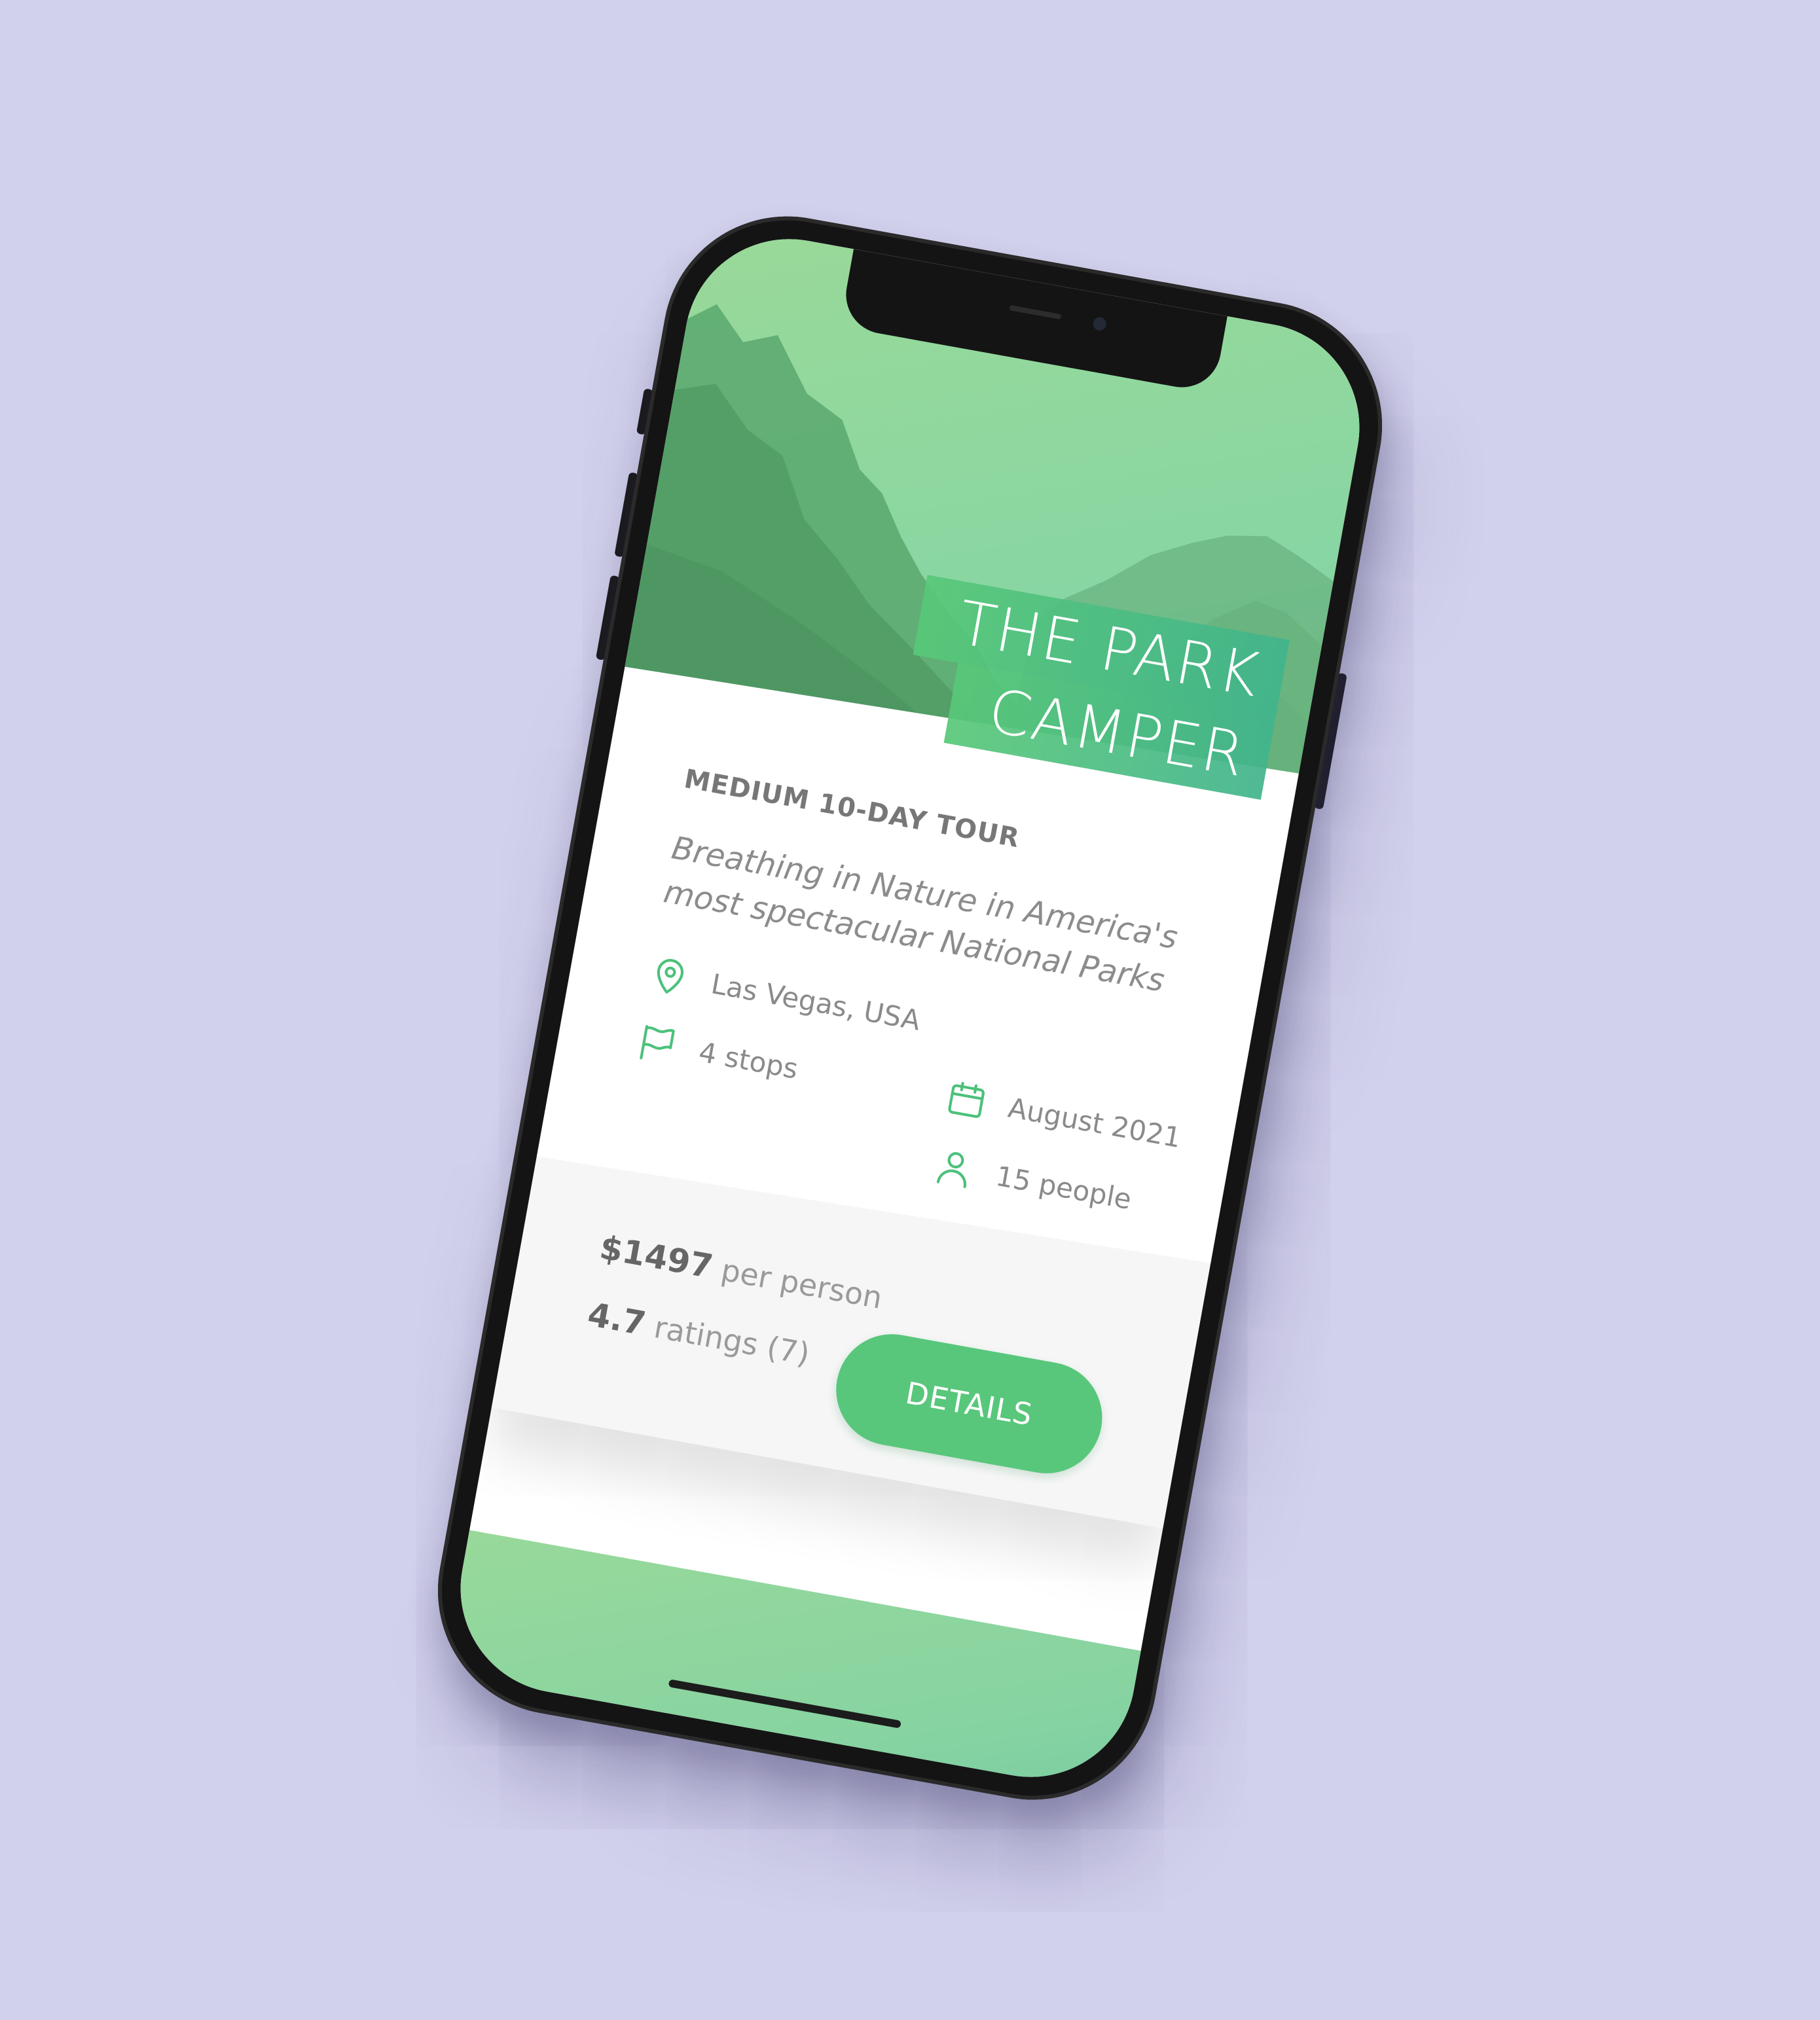 The height and width of the screenshot is (2020, 1820). Describe the element at coordinates (656, 1257) in the screenshot. I see `price-value: $1497` at that location.